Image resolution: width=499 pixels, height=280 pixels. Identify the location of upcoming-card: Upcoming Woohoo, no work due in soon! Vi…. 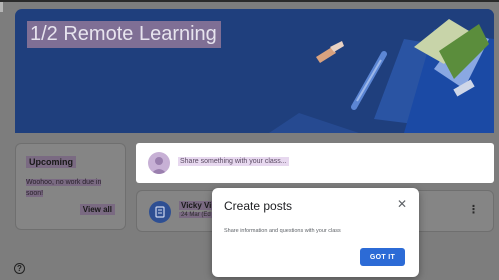
(70, 186).